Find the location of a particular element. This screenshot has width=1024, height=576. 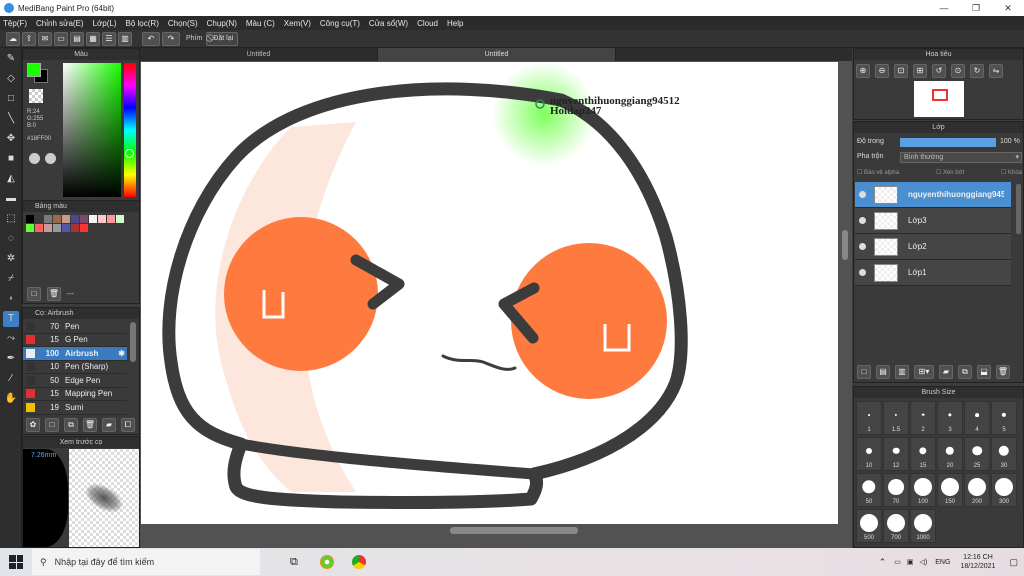

add-brush-icon: ✿ is located at coordinates (33, 425).